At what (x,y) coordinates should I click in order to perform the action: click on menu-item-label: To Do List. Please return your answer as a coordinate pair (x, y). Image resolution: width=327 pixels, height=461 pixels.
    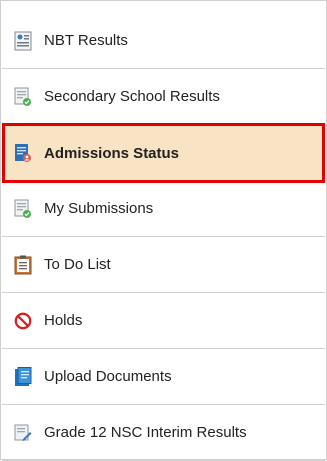
    Looking at the image, I should click on (77, 264).